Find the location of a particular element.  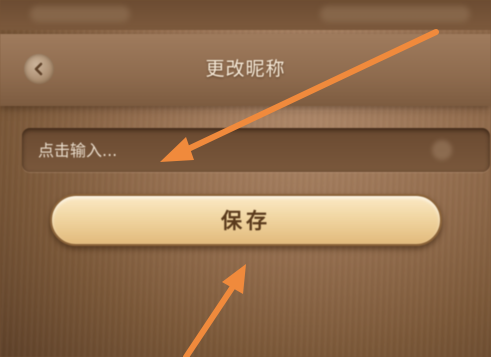

status-bar is located at coordinates (245, 15).